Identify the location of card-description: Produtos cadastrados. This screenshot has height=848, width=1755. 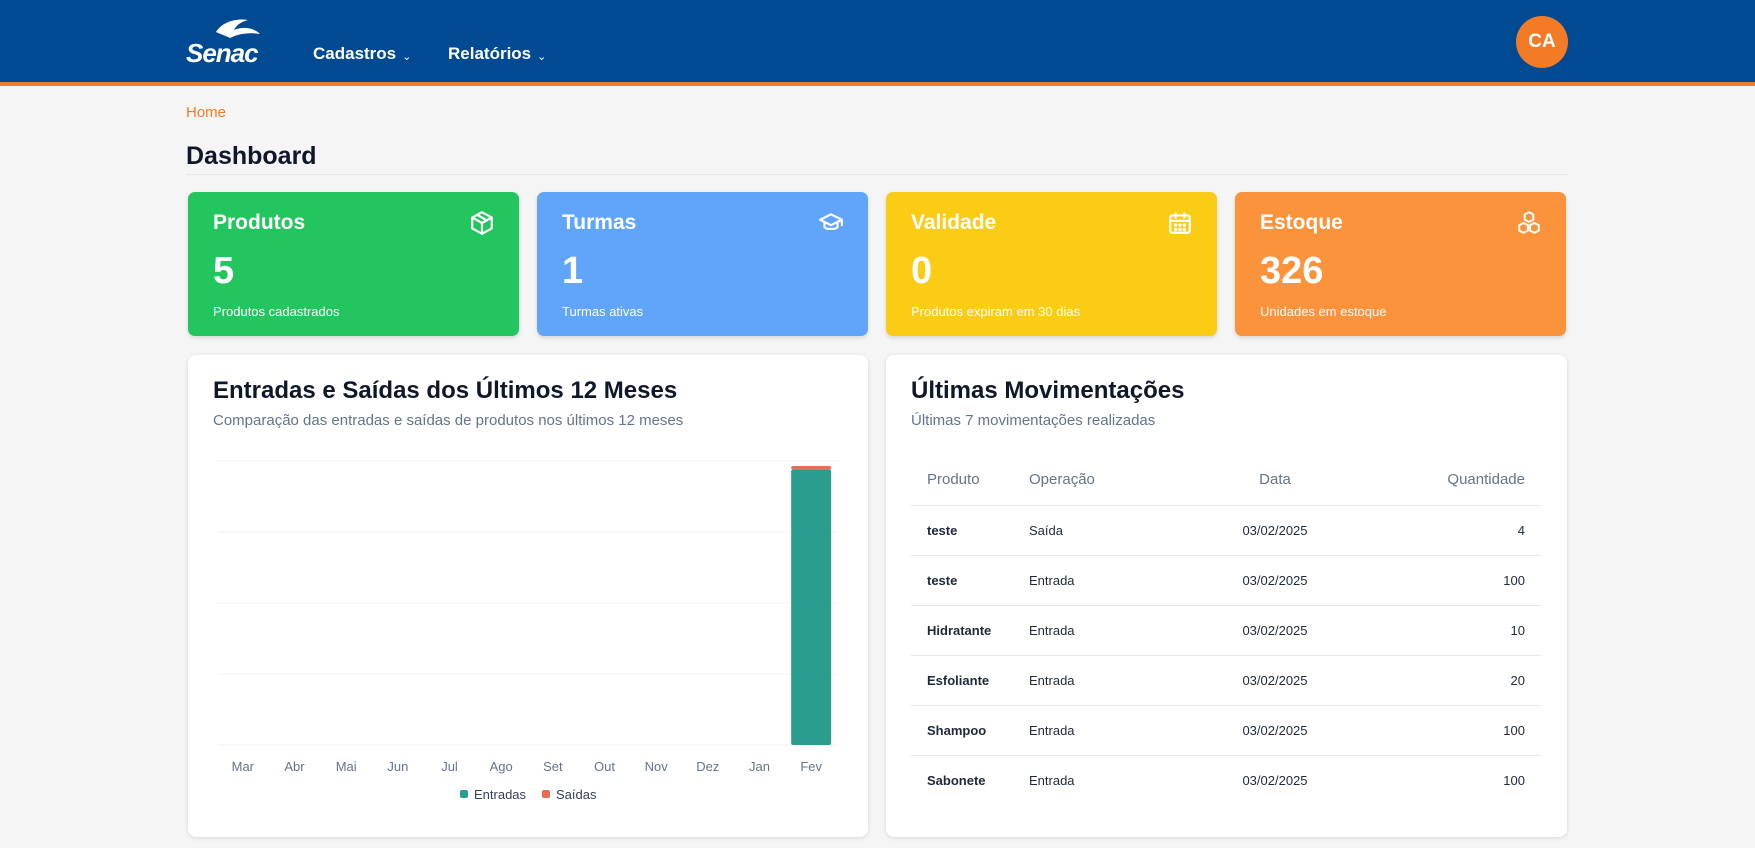
(276, 311).